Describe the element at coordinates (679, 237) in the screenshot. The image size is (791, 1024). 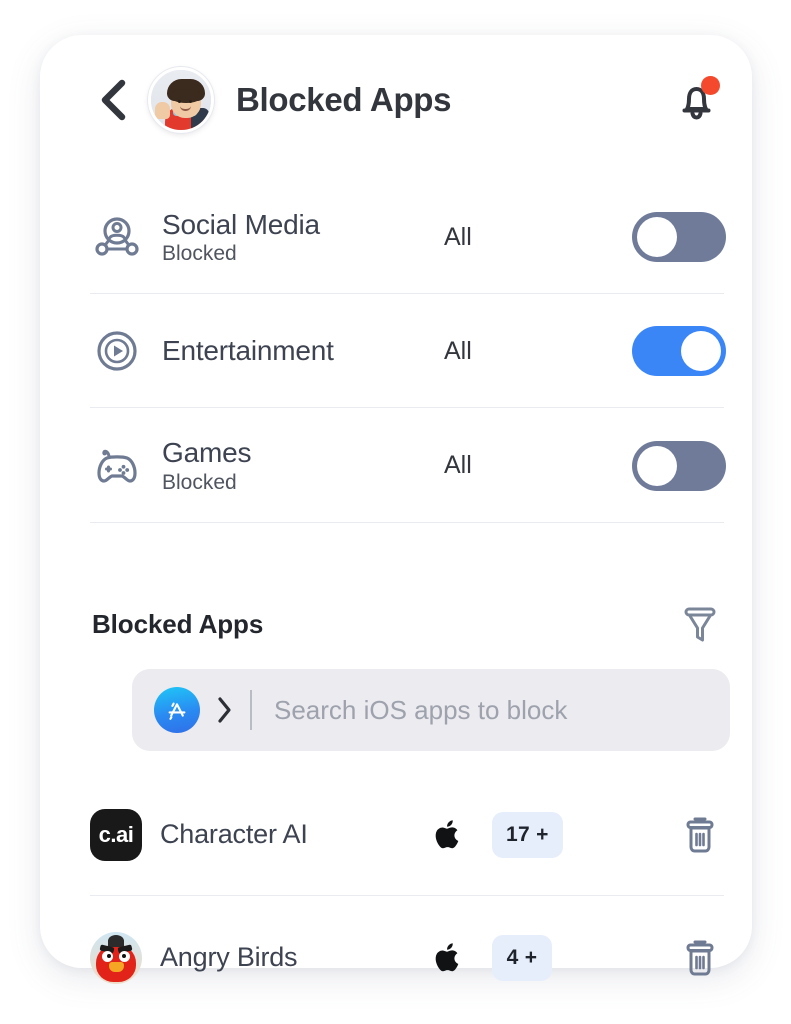
I see `category-toggle-social-media` at that location.